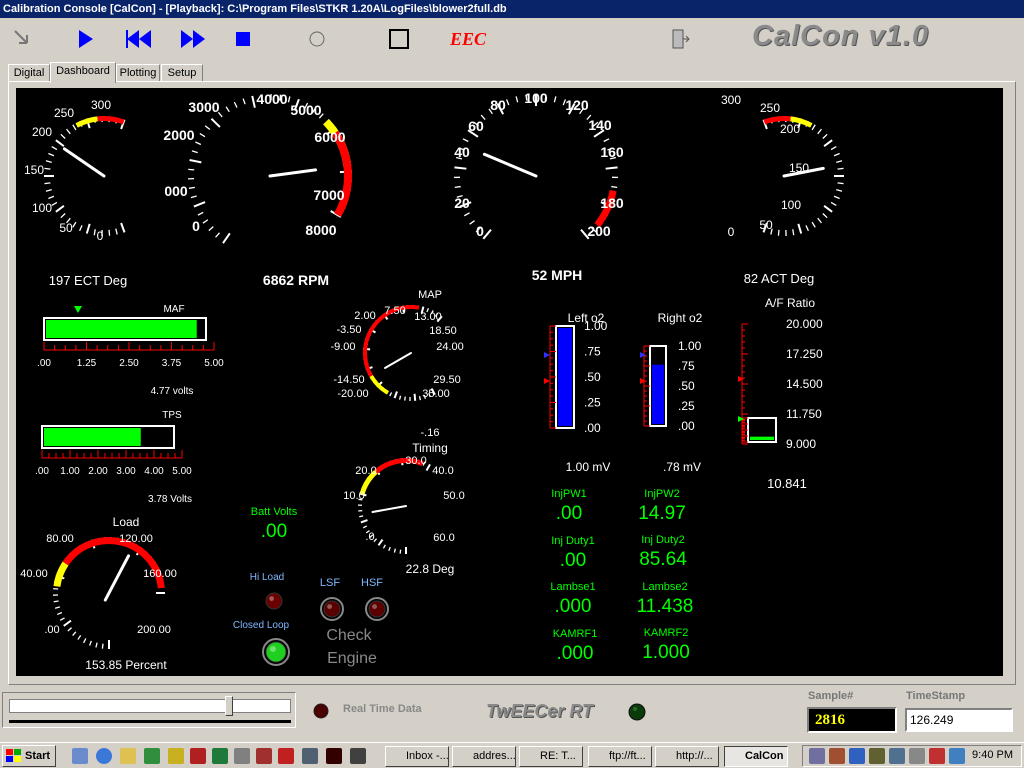 The height and width of the screenshot is (768, 1024). Describe the element at coordinates (917, 756) in the screenshot. I see `tray-volume-icon` at that location.